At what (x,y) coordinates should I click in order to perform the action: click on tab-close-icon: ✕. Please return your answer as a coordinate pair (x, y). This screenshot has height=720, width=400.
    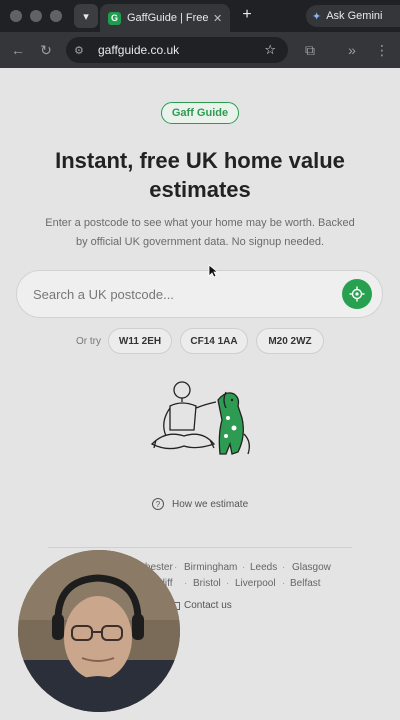
    Looking at the image, I should click on (217, 18).